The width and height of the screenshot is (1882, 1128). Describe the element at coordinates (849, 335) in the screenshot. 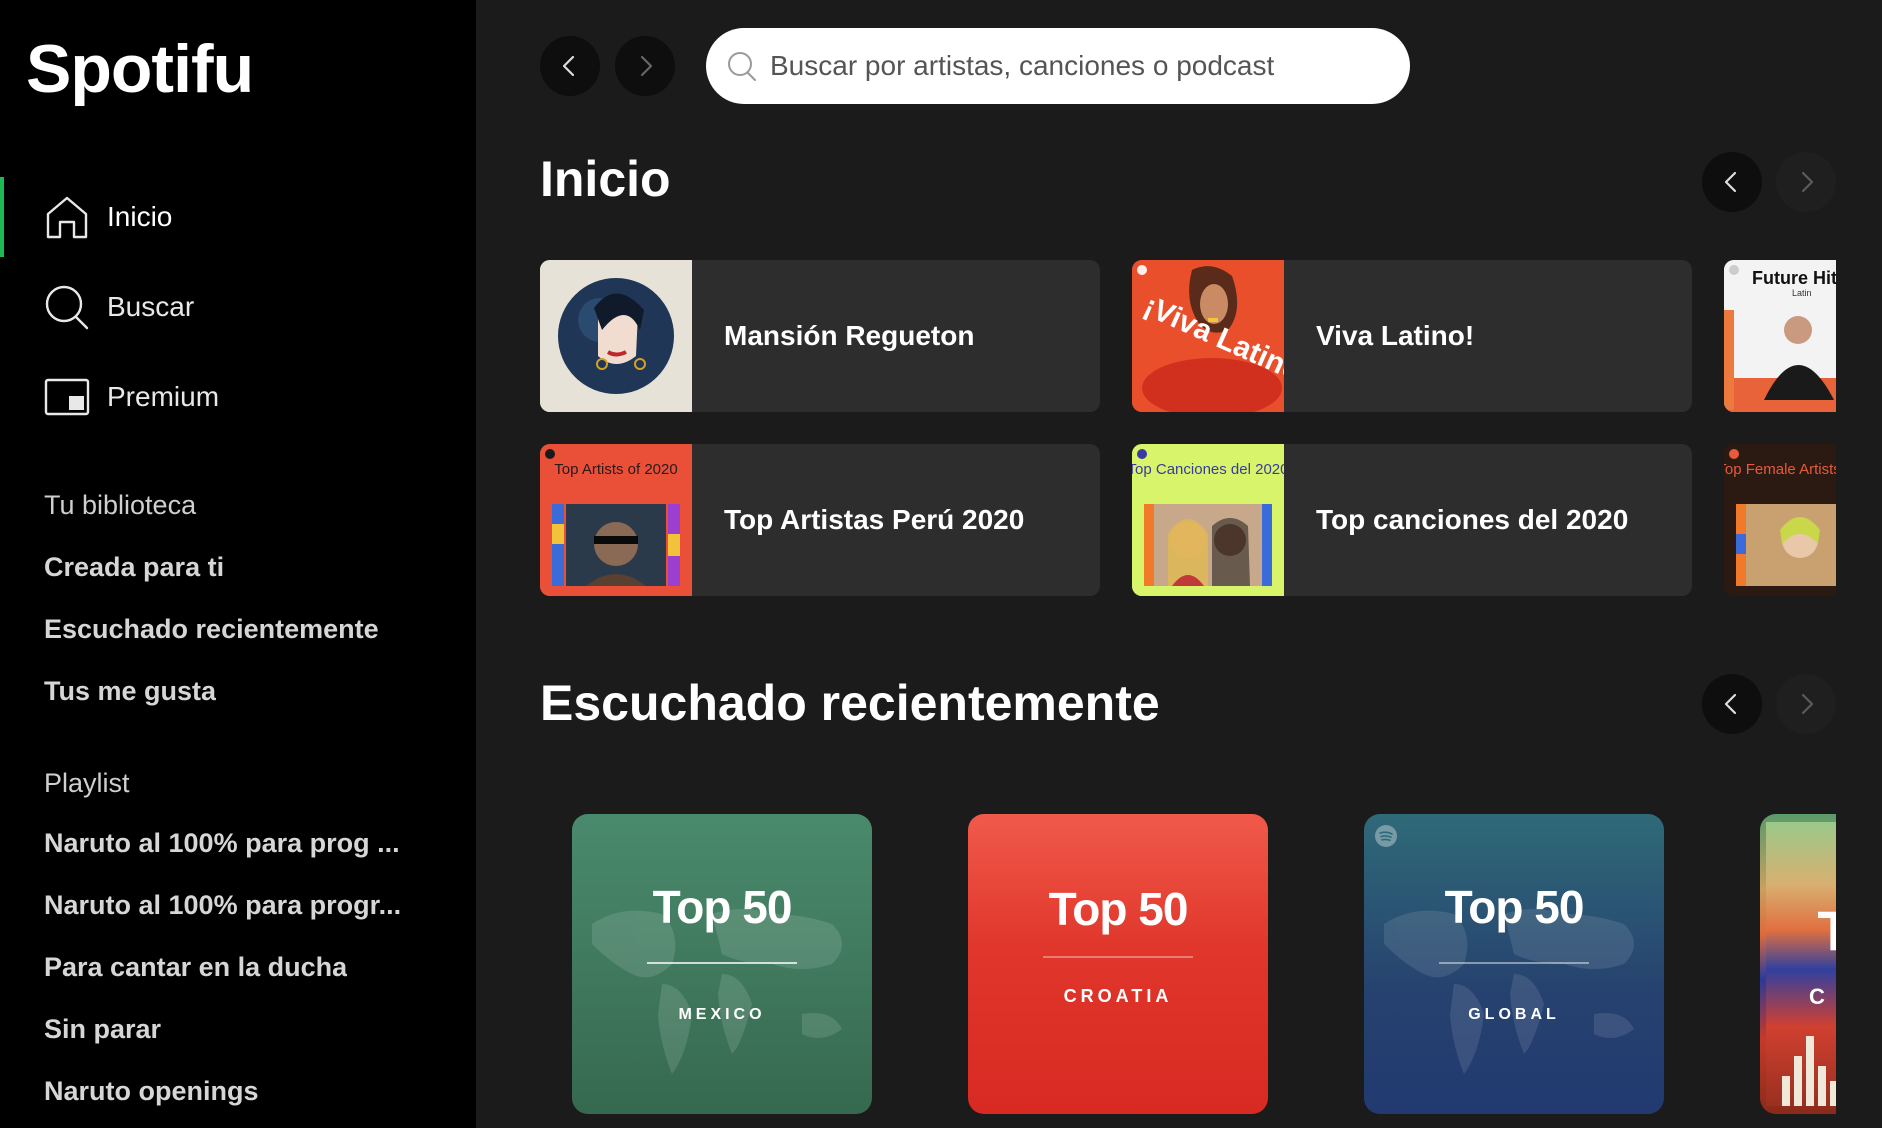

I see `card-title: Mansión Regueton` at that location.